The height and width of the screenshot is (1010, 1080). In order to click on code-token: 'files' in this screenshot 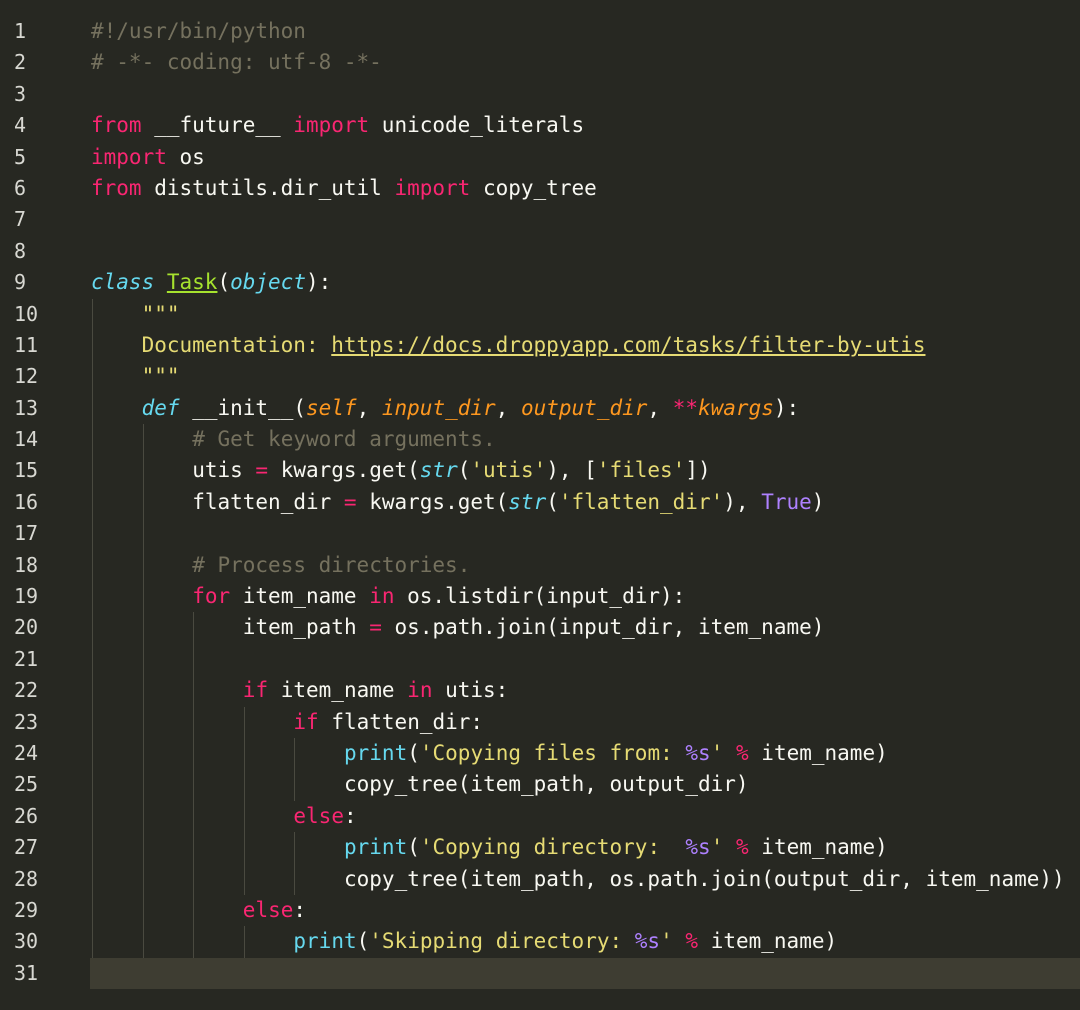, I will do `click(641, 470)`.